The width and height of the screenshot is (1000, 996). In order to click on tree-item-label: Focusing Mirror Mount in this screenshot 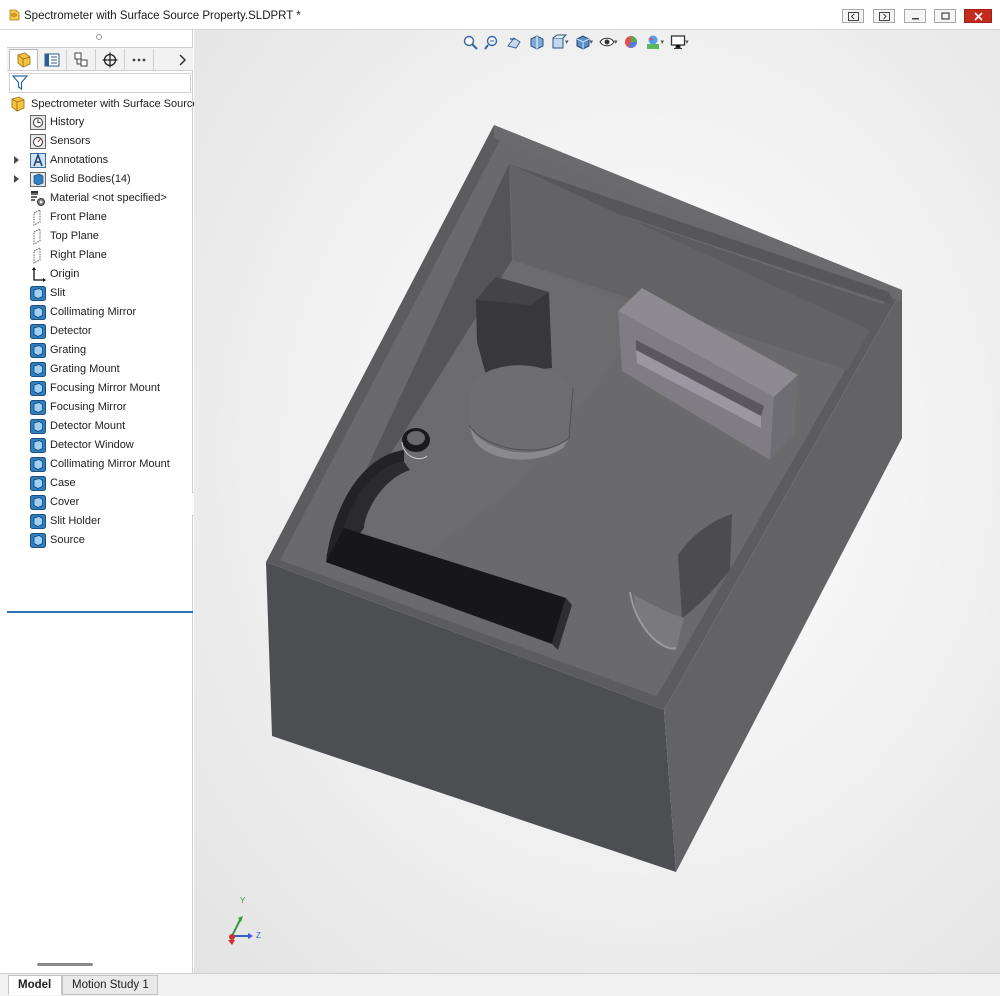, I will do `click(105, 388)`.